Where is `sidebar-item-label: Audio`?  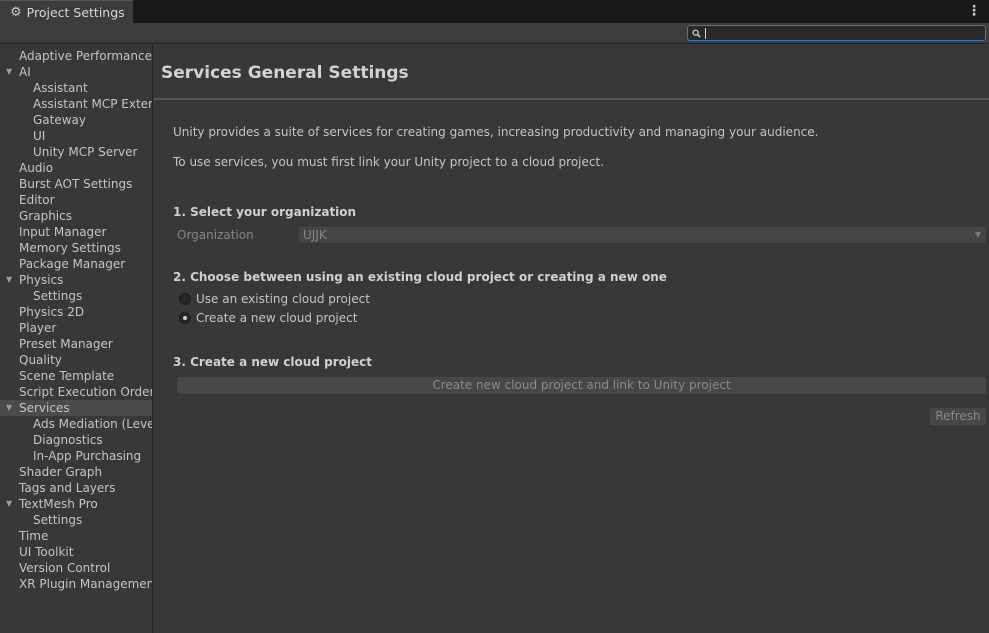
sidebar-item-label: Audio is located at coordinates (36, 168).